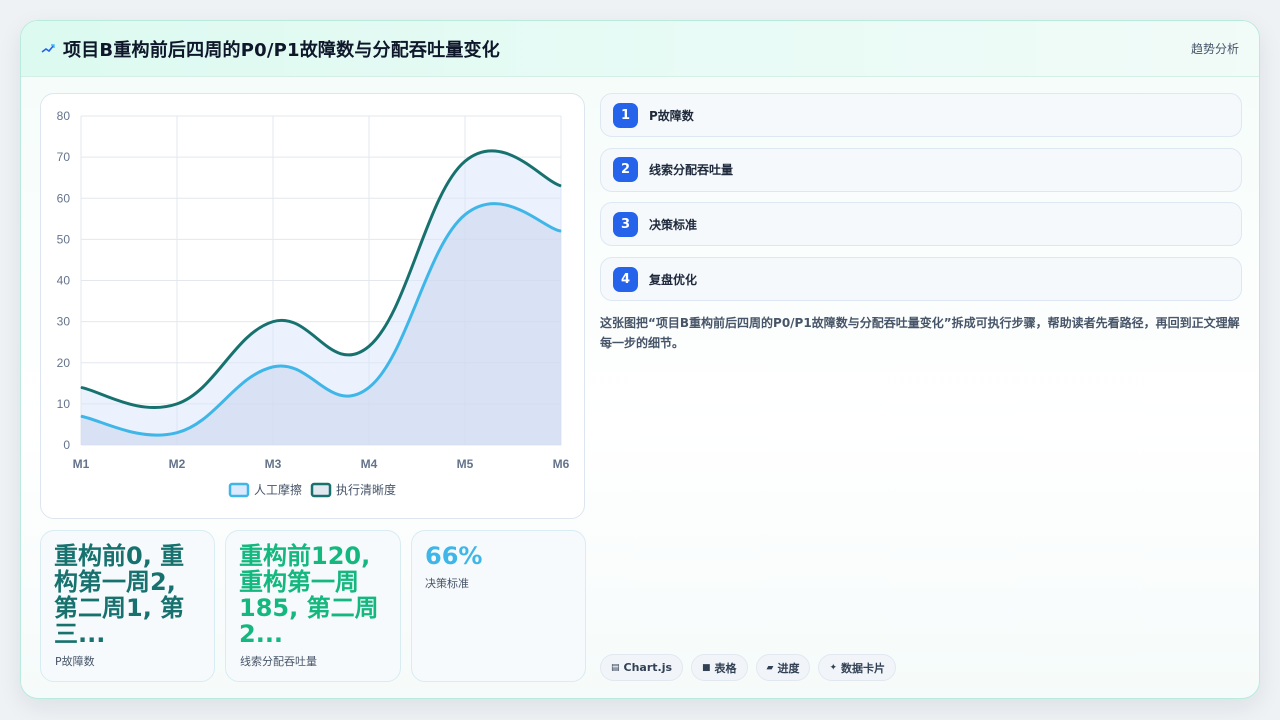 The width and height of the screenshot is (1280, 720). I want to click on step-label: 决策标准, so click(673, 224).